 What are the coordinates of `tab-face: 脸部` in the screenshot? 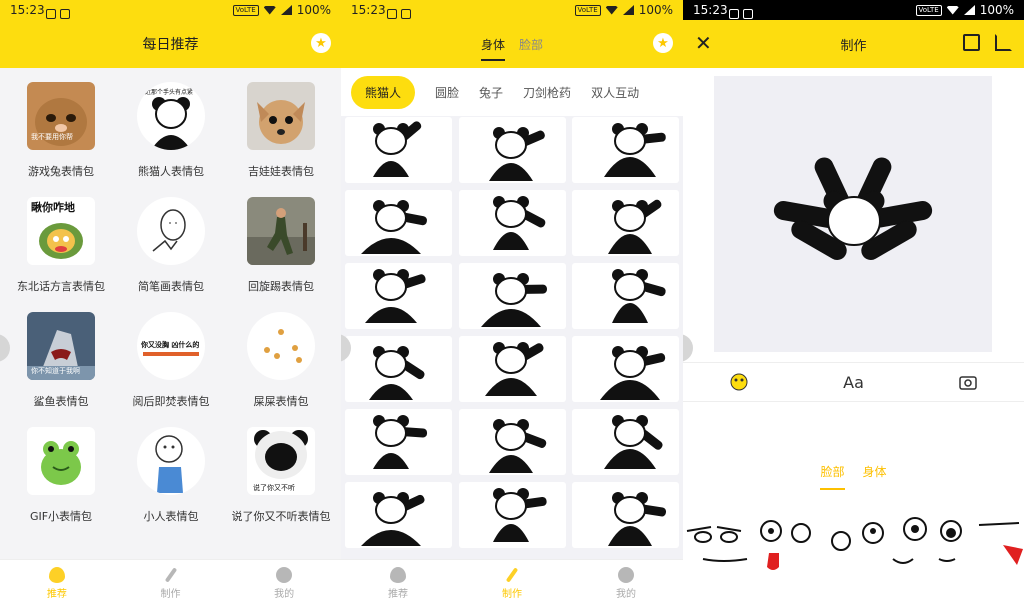 It's located at (531, 44).